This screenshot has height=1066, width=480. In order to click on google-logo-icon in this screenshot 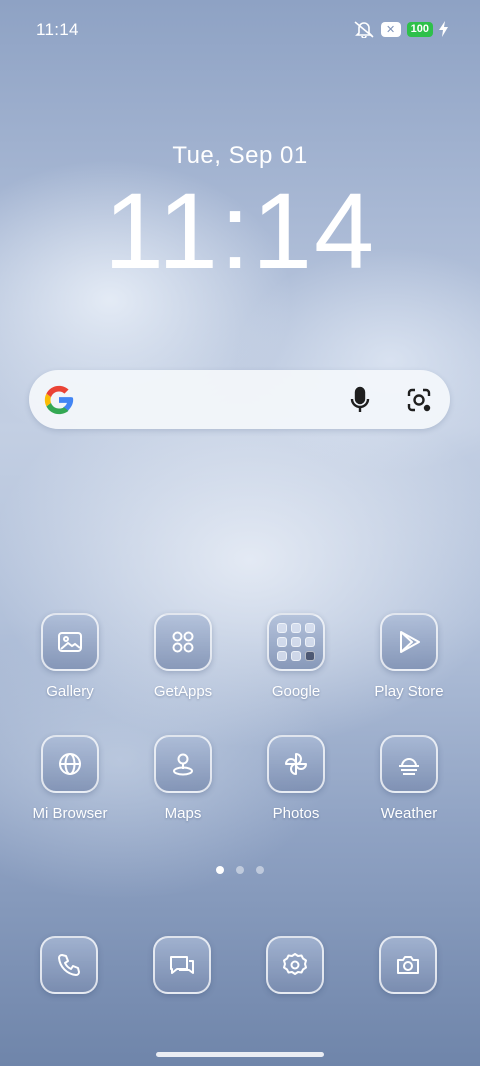, I will do `click(59, 402)`.